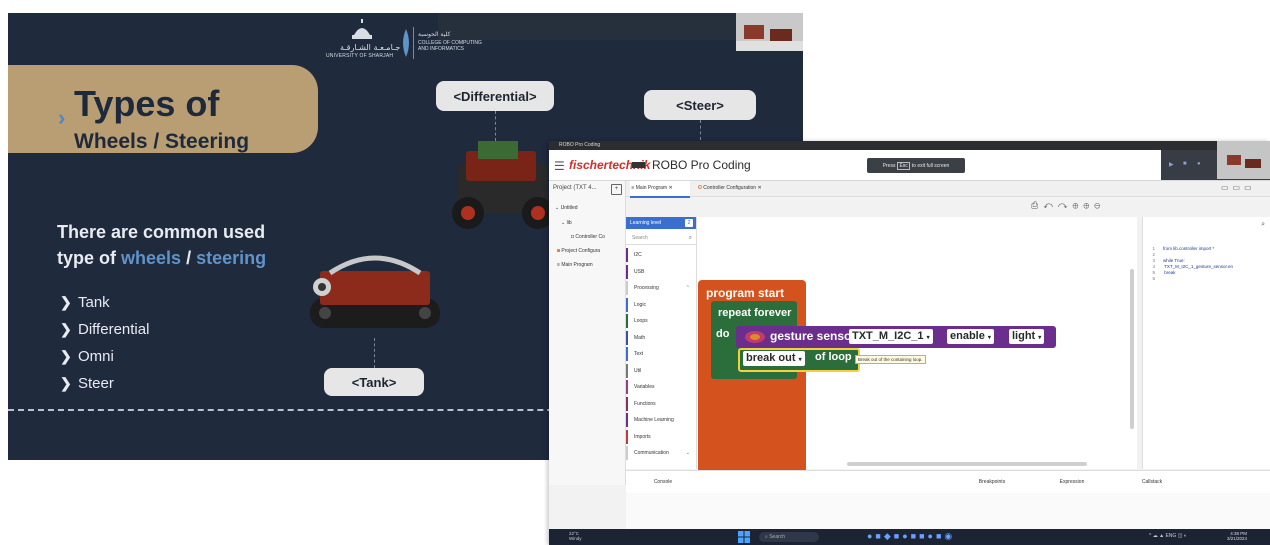 Image resolution: width=1270 pixels, height=545 pixels. What do you see at coordinates (558, 265) in the screenshot?
I see `program-icon: ≡` at bounding box center [558, 265].